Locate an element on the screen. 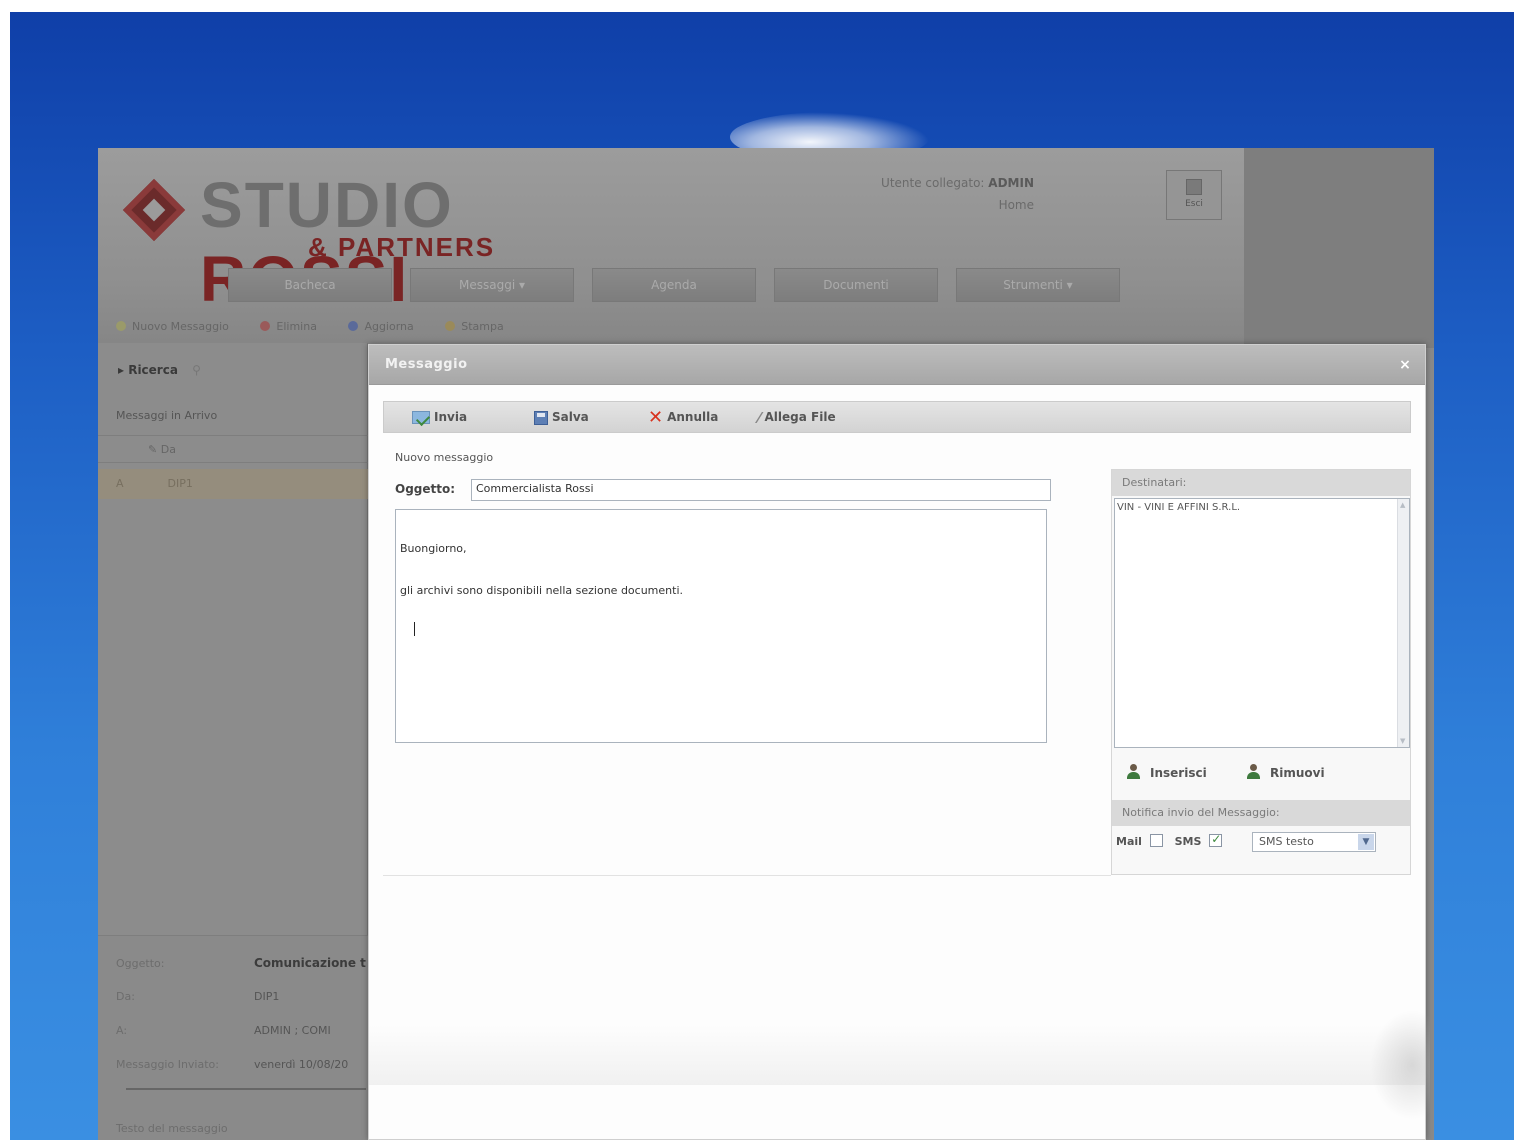  nav-agenda: Agenda is located at coordinates (674, 285).